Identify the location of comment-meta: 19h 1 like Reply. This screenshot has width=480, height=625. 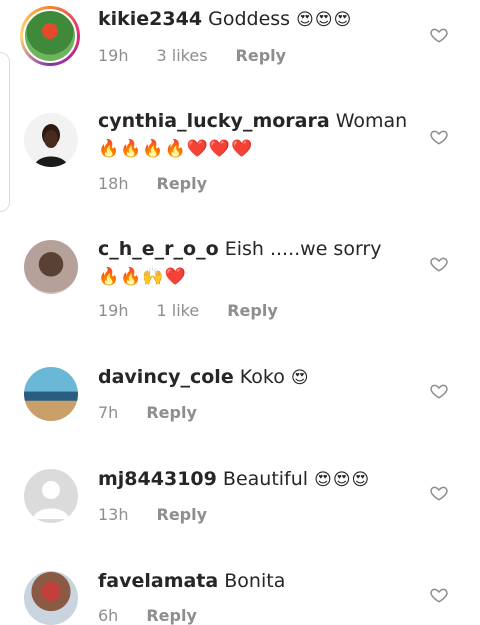
(188, 310).